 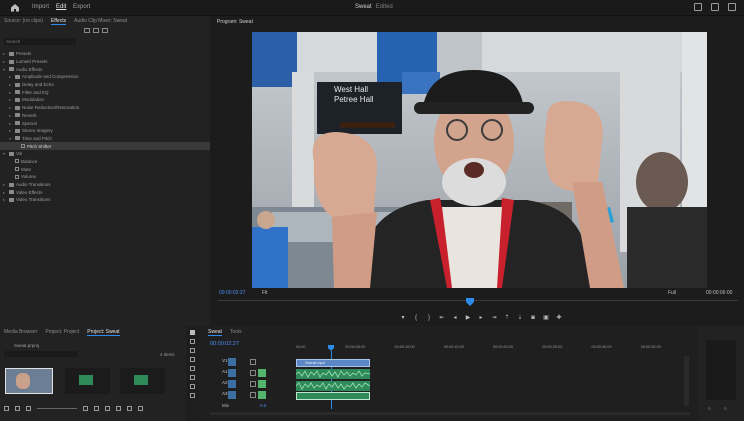 I want to click on workspace-edit: Edit, so click(x=61, y=7).